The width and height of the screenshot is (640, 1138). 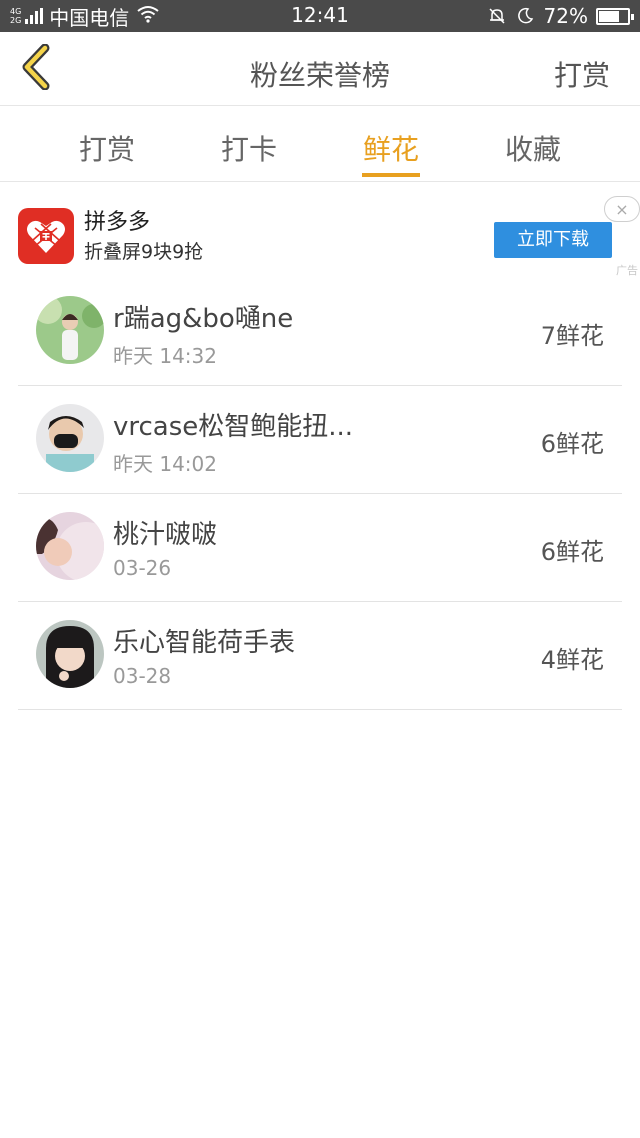 I want to click on list-item: vrcase松智鲍能扭... 昨天 14:02 6鲜花, so click(x=320, y=440).